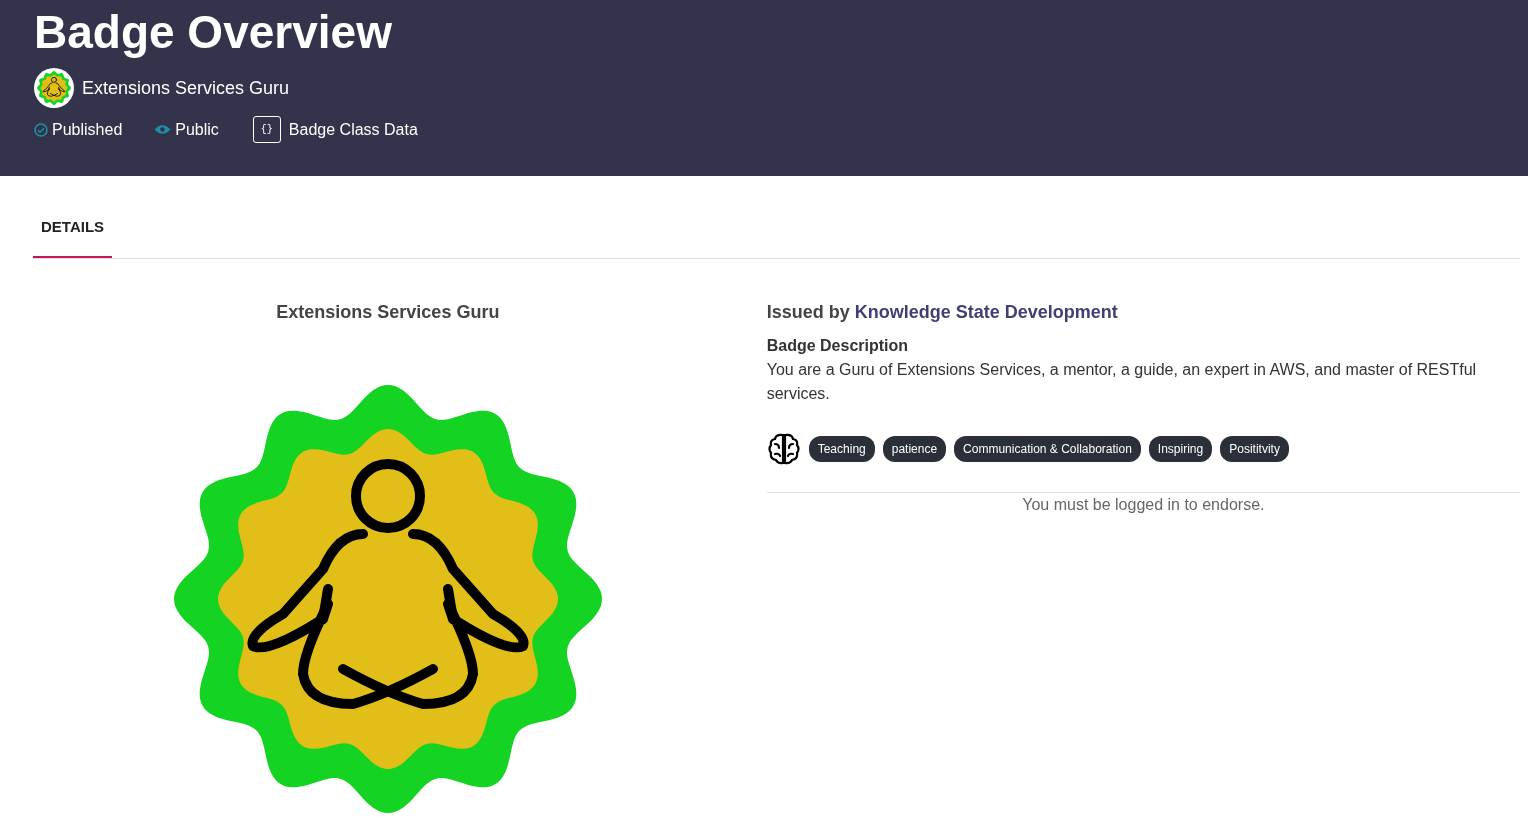 This screenshot has height=818, width=1528. What do you see at coordinates (197, 129) in the screenshot?
I see `status-label: Public` at bounding box center [197, 129].